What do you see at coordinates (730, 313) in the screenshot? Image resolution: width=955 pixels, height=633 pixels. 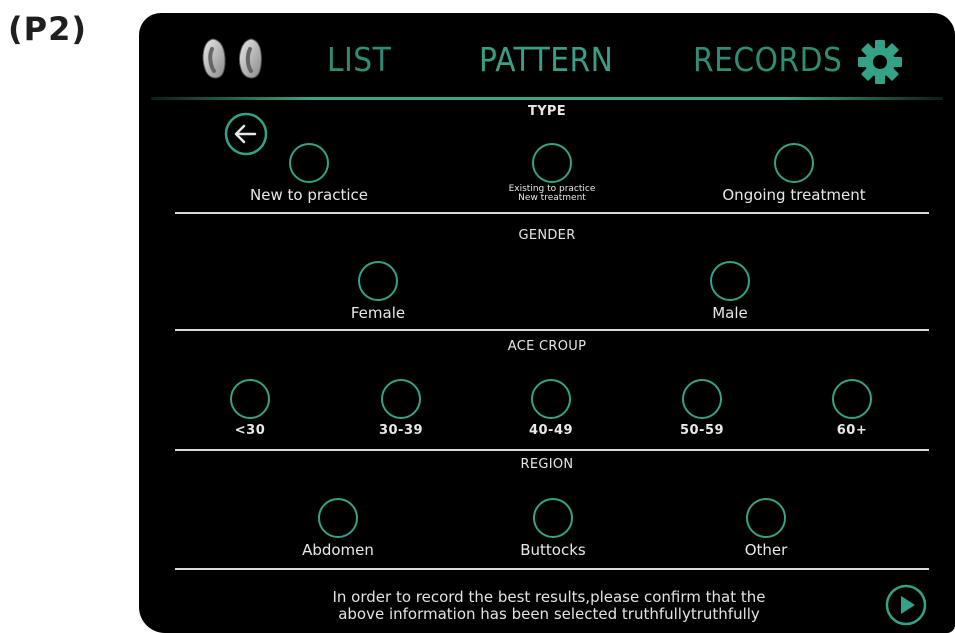 I see `option-label: Male` at bounding box center [730, 313].